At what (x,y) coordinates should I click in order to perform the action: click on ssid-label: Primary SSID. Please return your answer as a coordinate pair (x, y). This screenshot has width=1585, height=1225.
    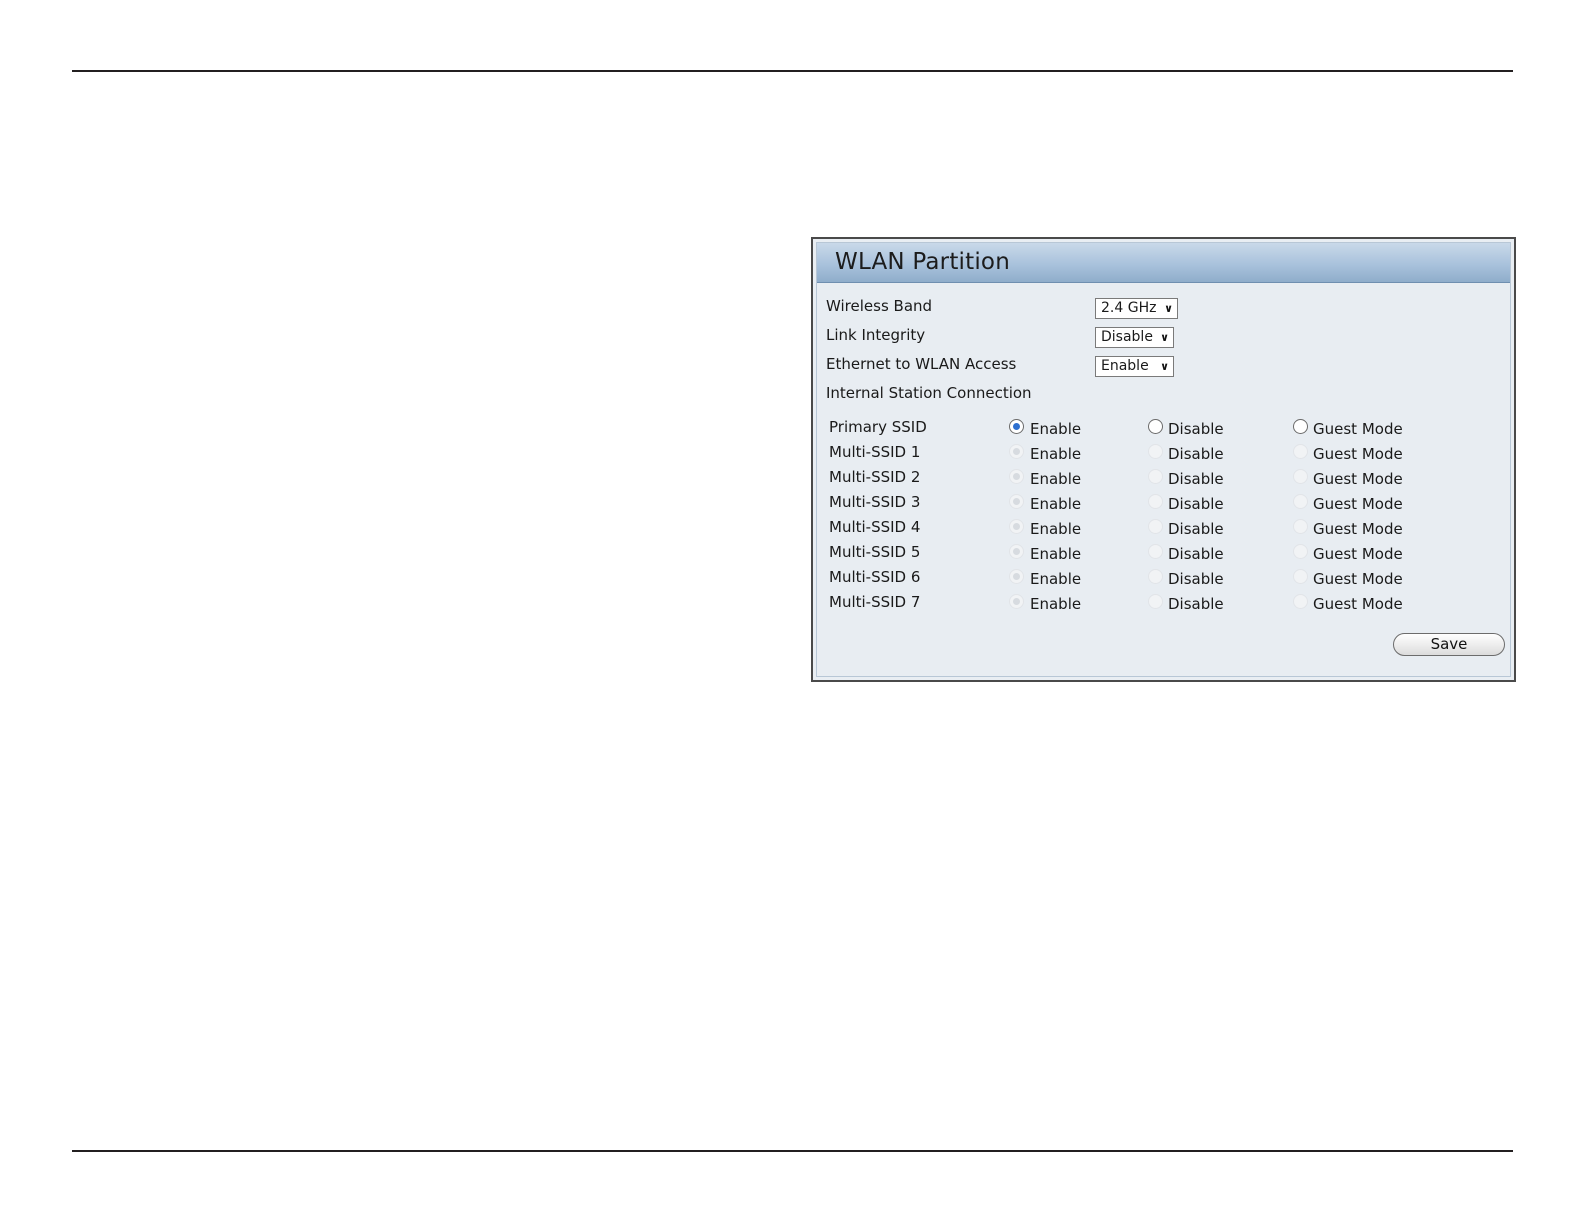
    Looking at the image, I should click on (878, 427).